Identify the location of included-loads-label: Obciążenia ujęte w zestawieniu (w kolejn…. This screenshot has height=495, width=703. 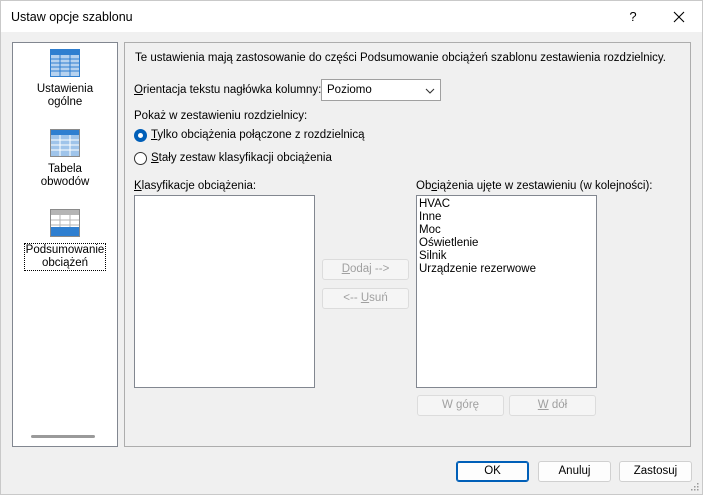
(534, 186).